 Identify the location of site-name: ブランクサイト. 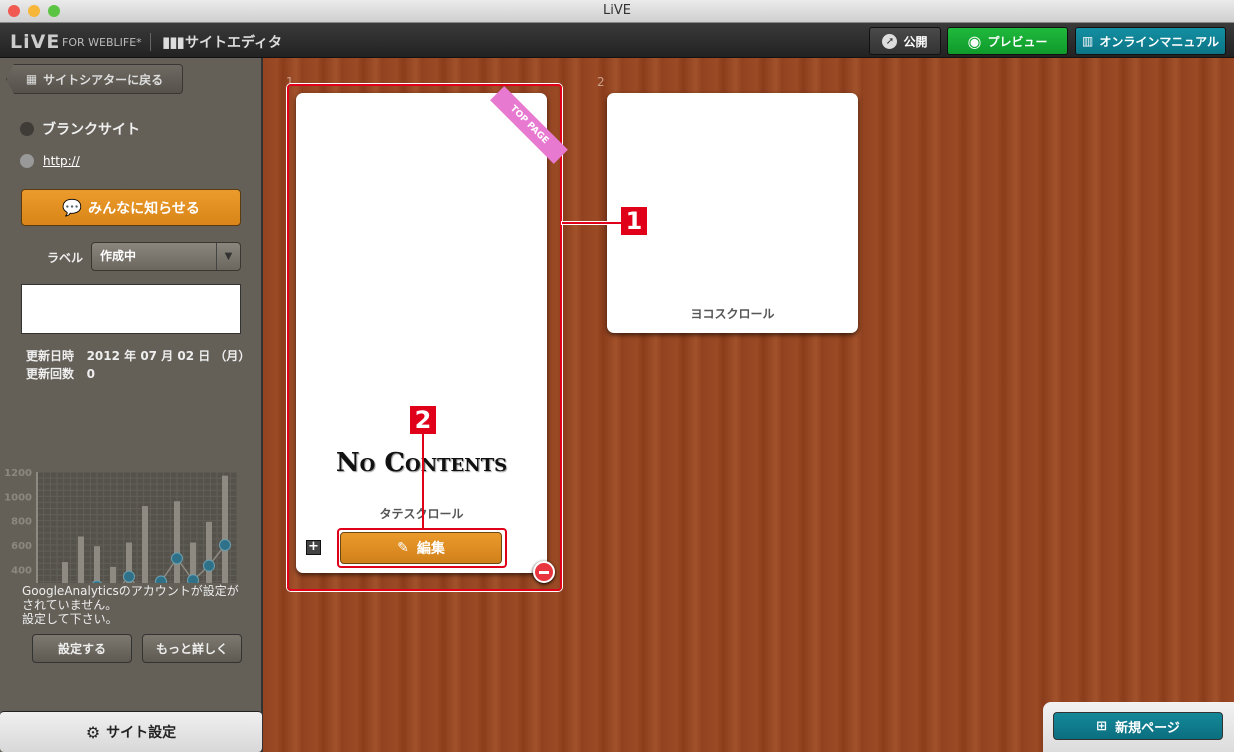
(91, 130).